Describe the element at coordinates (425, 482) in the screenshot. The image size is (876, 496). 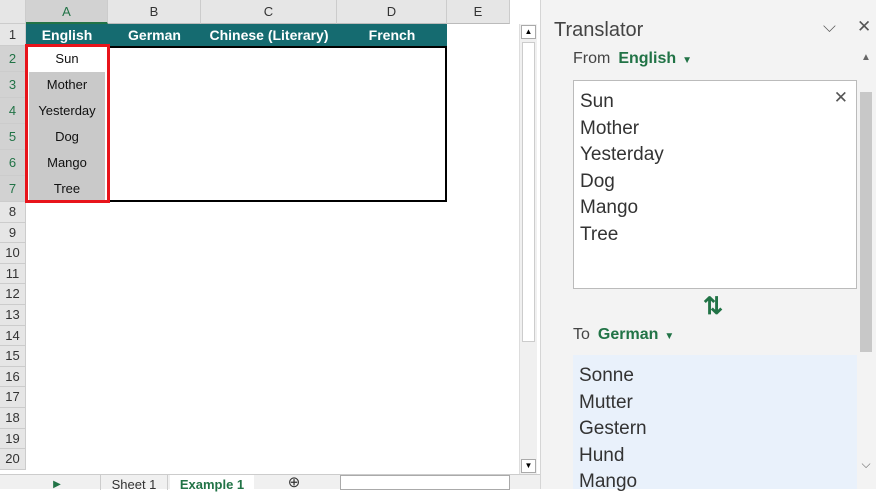
I see `horizontal-scrollbar` at that location.